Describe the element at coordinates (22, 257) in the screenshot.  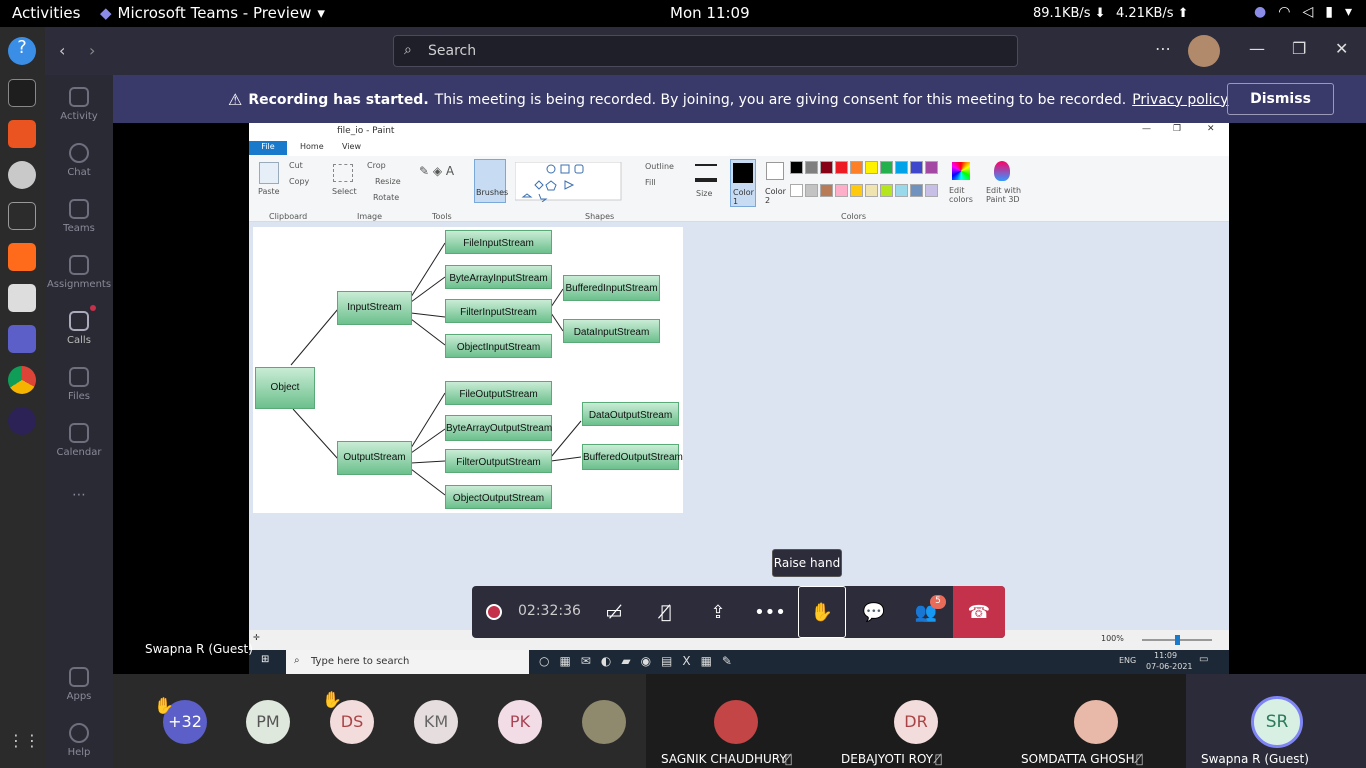
I see `sublime-text-icon` at that location.